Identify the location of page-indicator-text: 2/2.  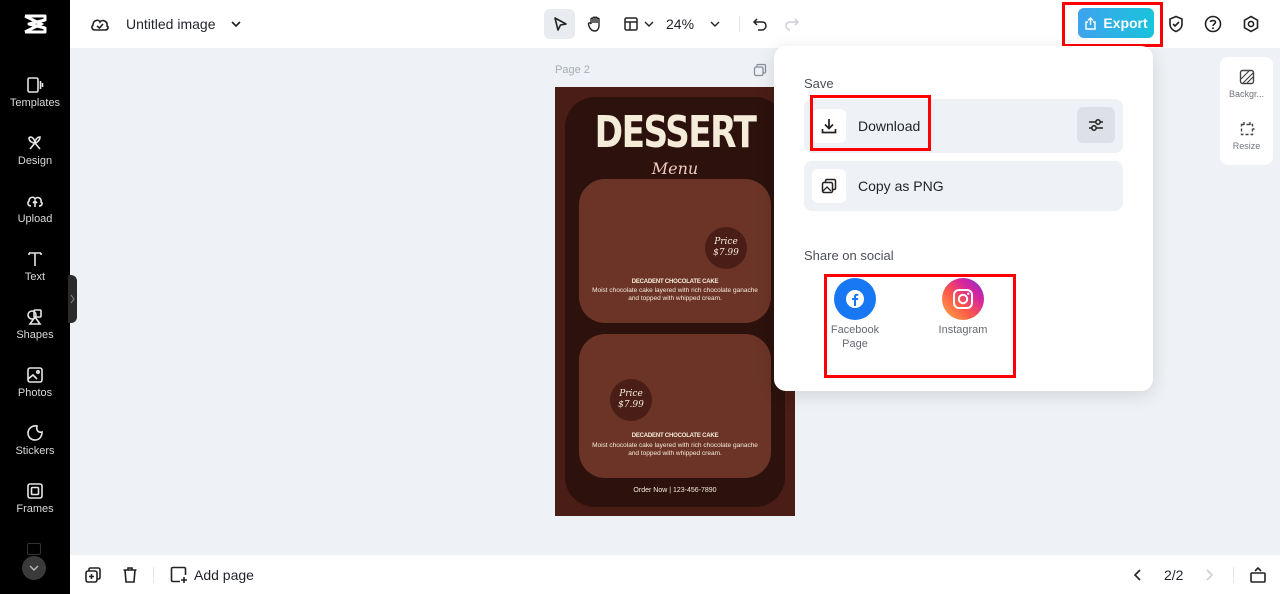
(1174, 574).